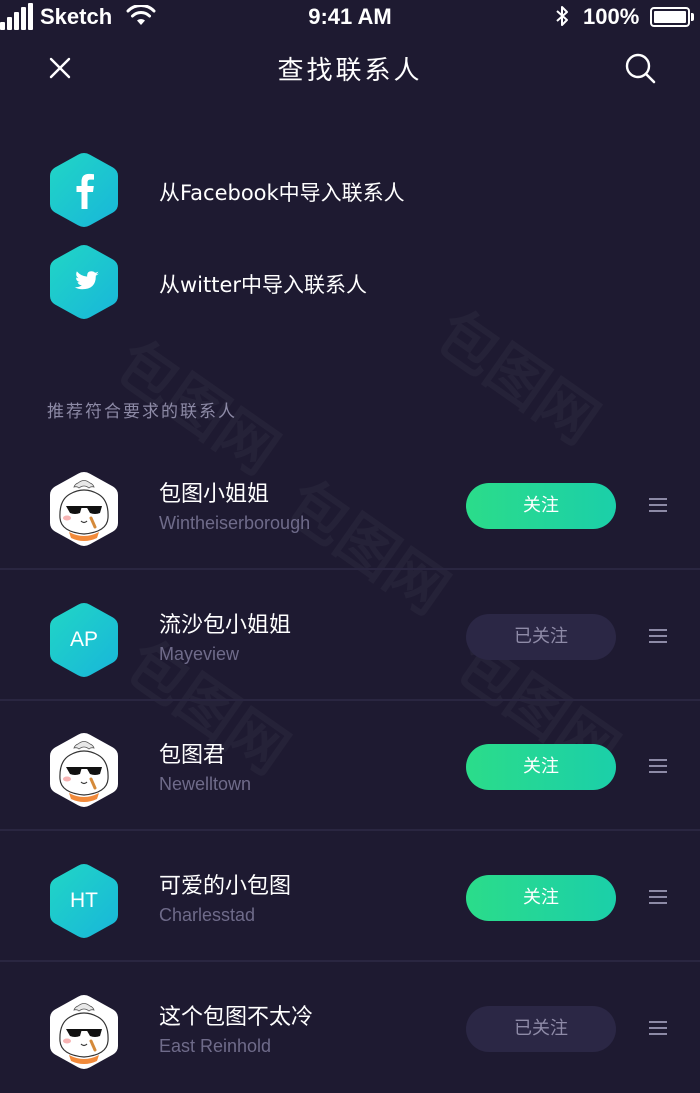  What do you see at coordinates (350, 17) in the screenshot?
I see `status-bar: Sketch 9:41 AM 100%` at bounding box center [350, 17].